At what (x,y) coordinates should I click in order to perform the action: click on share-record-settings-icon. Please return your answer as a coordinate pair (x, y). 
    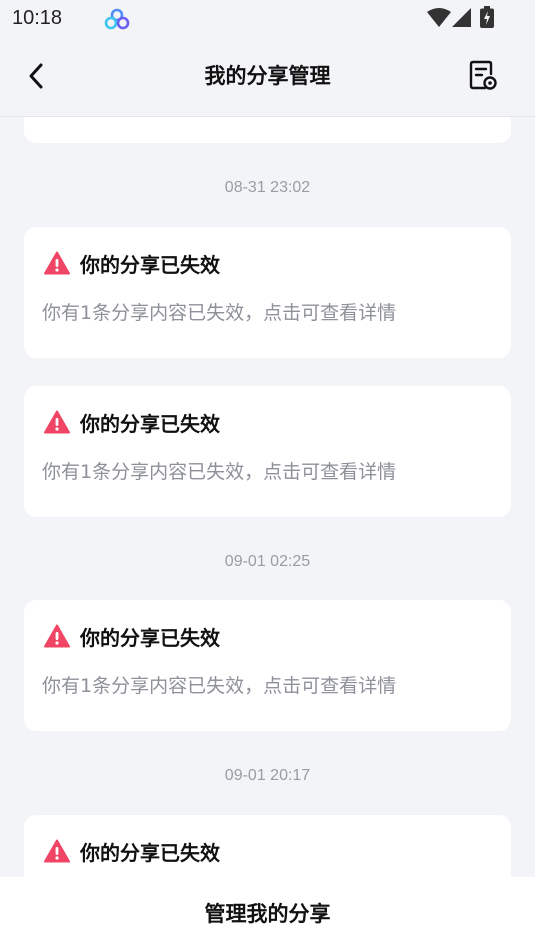
    Looking at the image, I should click on (483, 75).